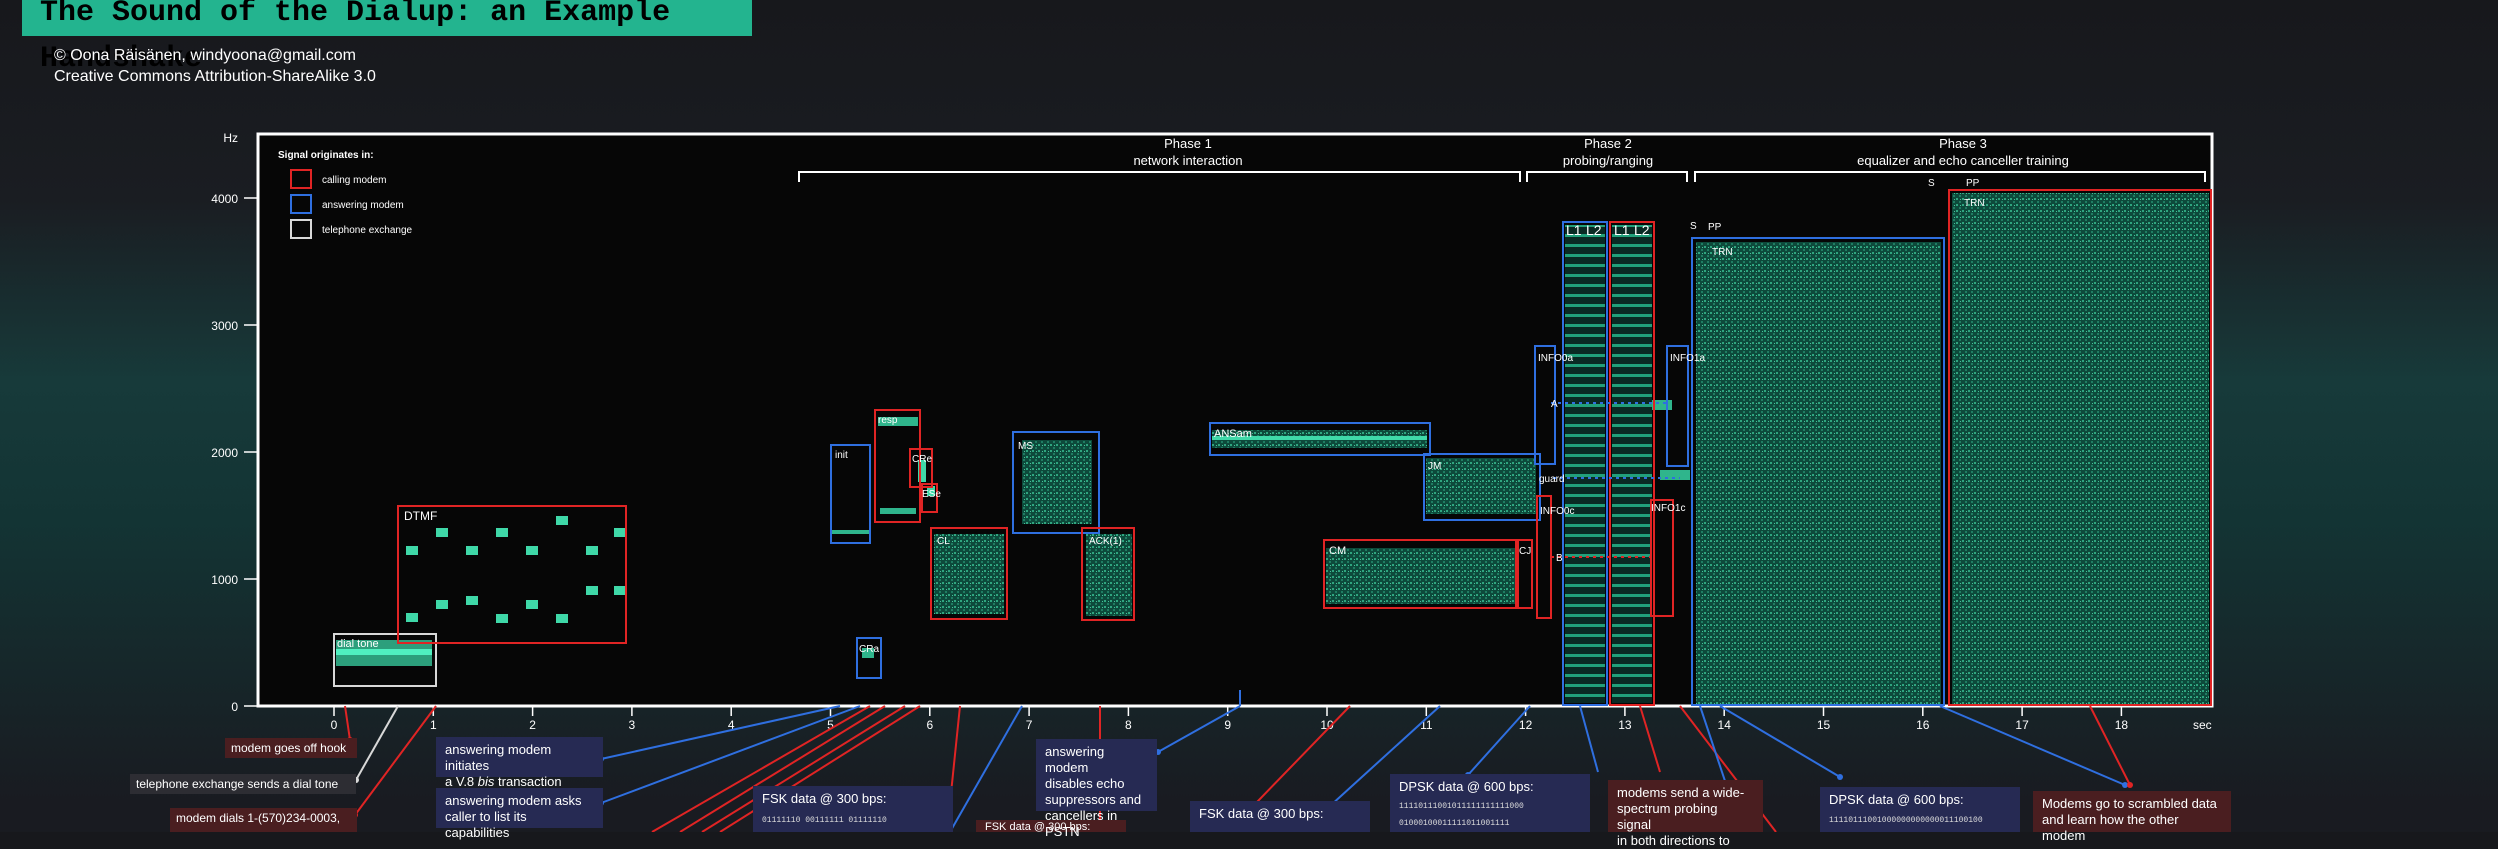 The height and width of the screenshot is (849, 2498). I want to click on annotation-dpsk-1-bits2: 01000100011111011001111, so click(1454, 823).